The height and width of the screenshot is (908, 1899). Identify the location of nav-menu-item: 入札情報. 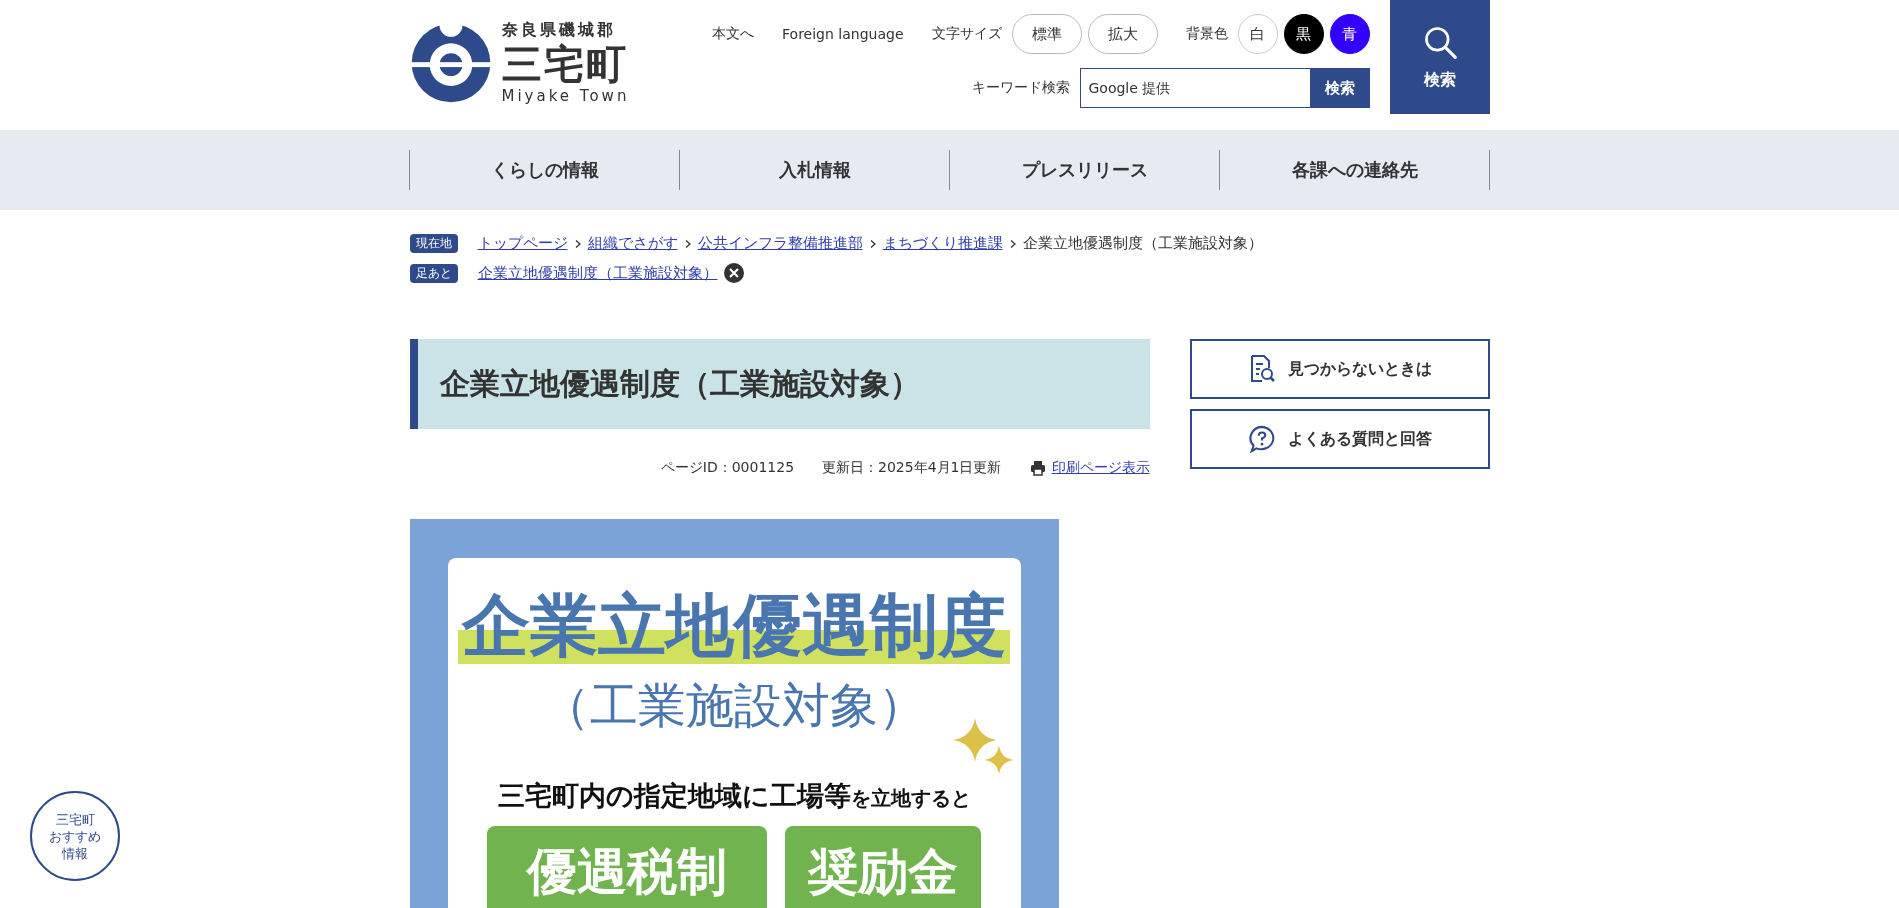
(815, 170).